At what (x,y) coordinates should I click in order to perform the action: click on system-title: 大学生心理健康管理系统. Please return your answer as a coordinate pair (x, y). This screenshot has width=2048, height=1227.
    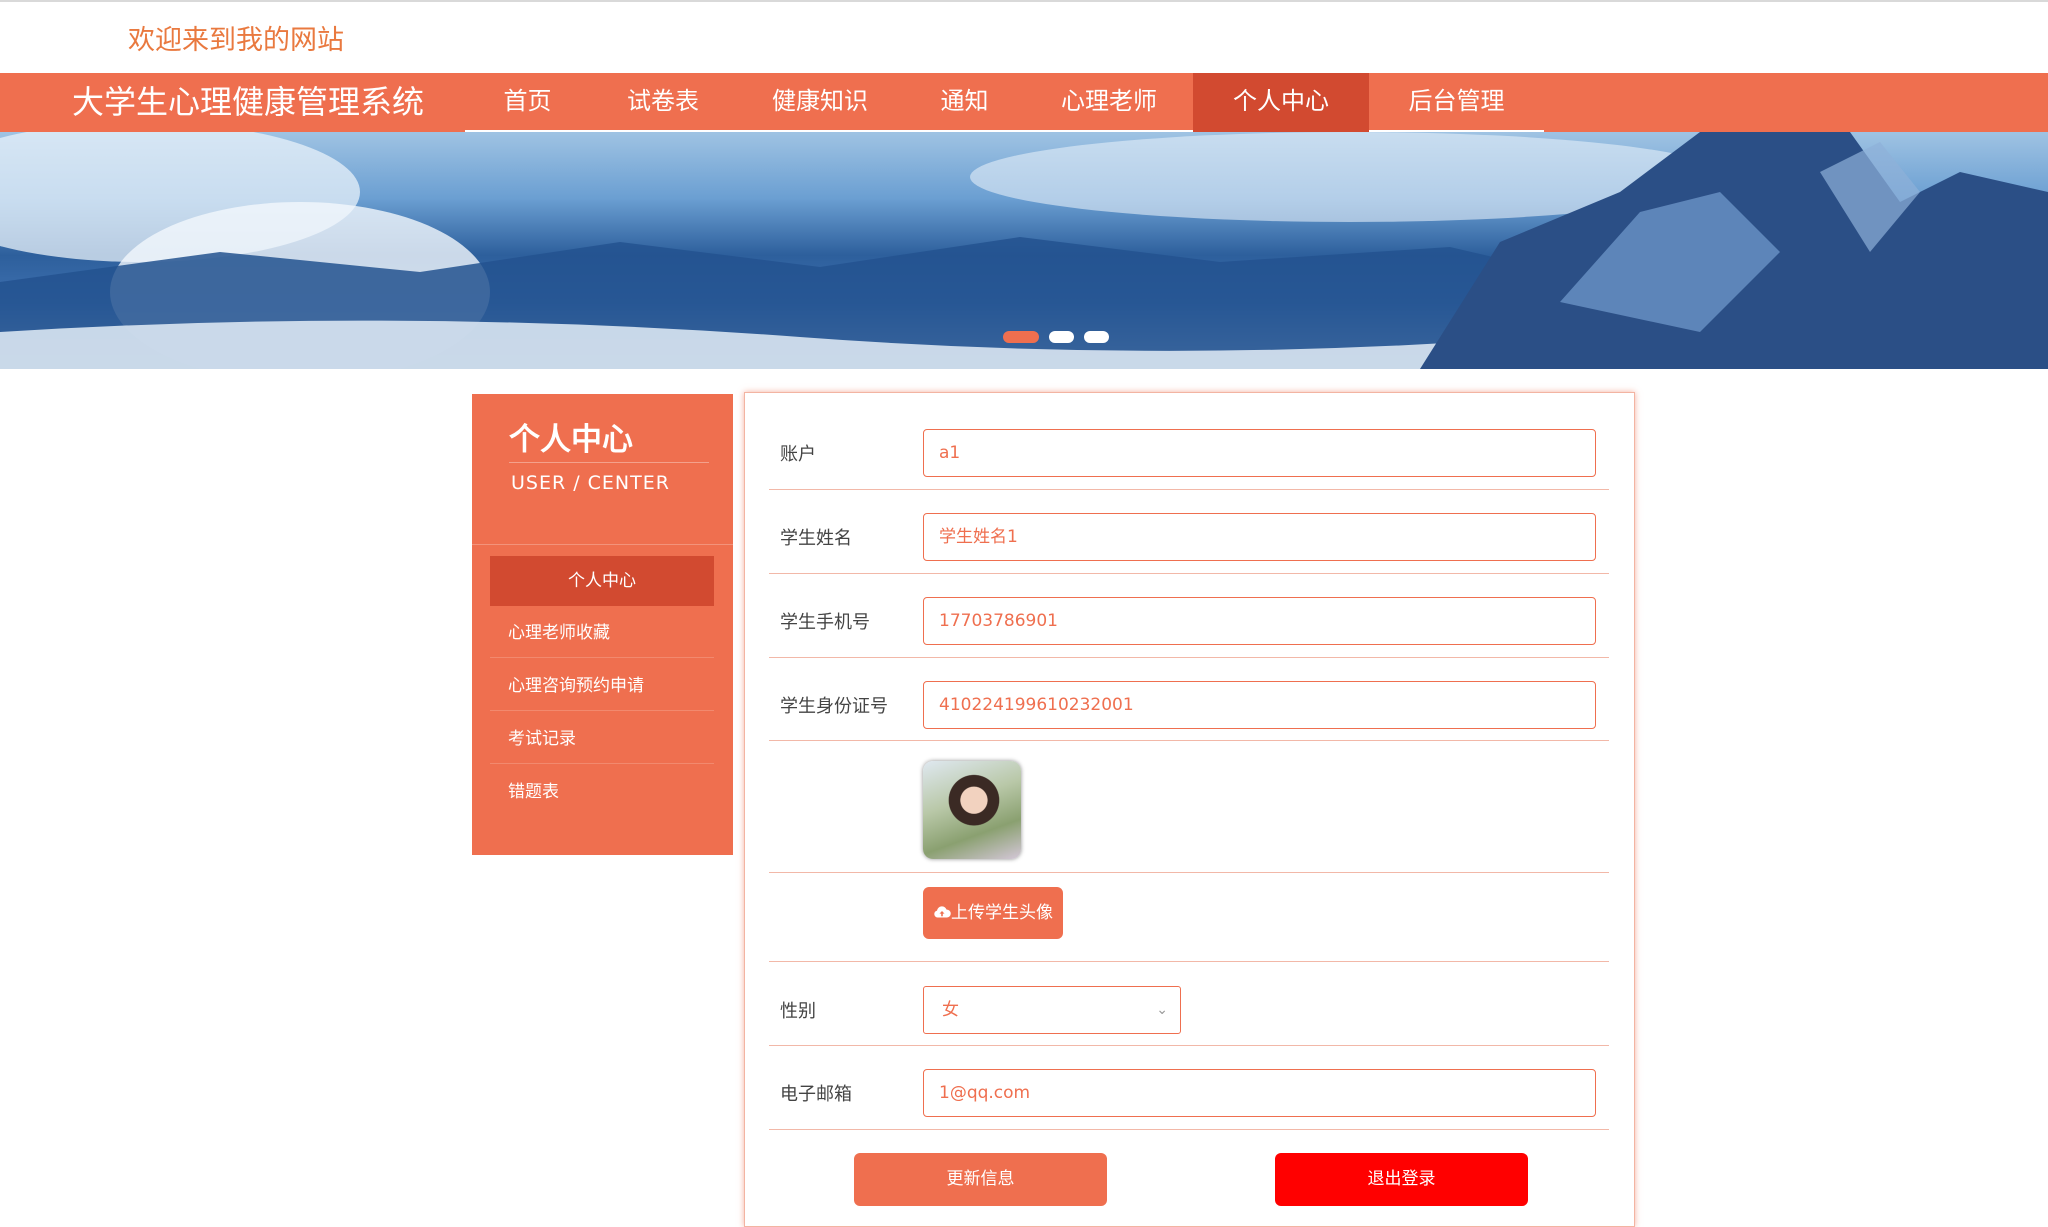
    Looking at the image, I should click on (248, 102).